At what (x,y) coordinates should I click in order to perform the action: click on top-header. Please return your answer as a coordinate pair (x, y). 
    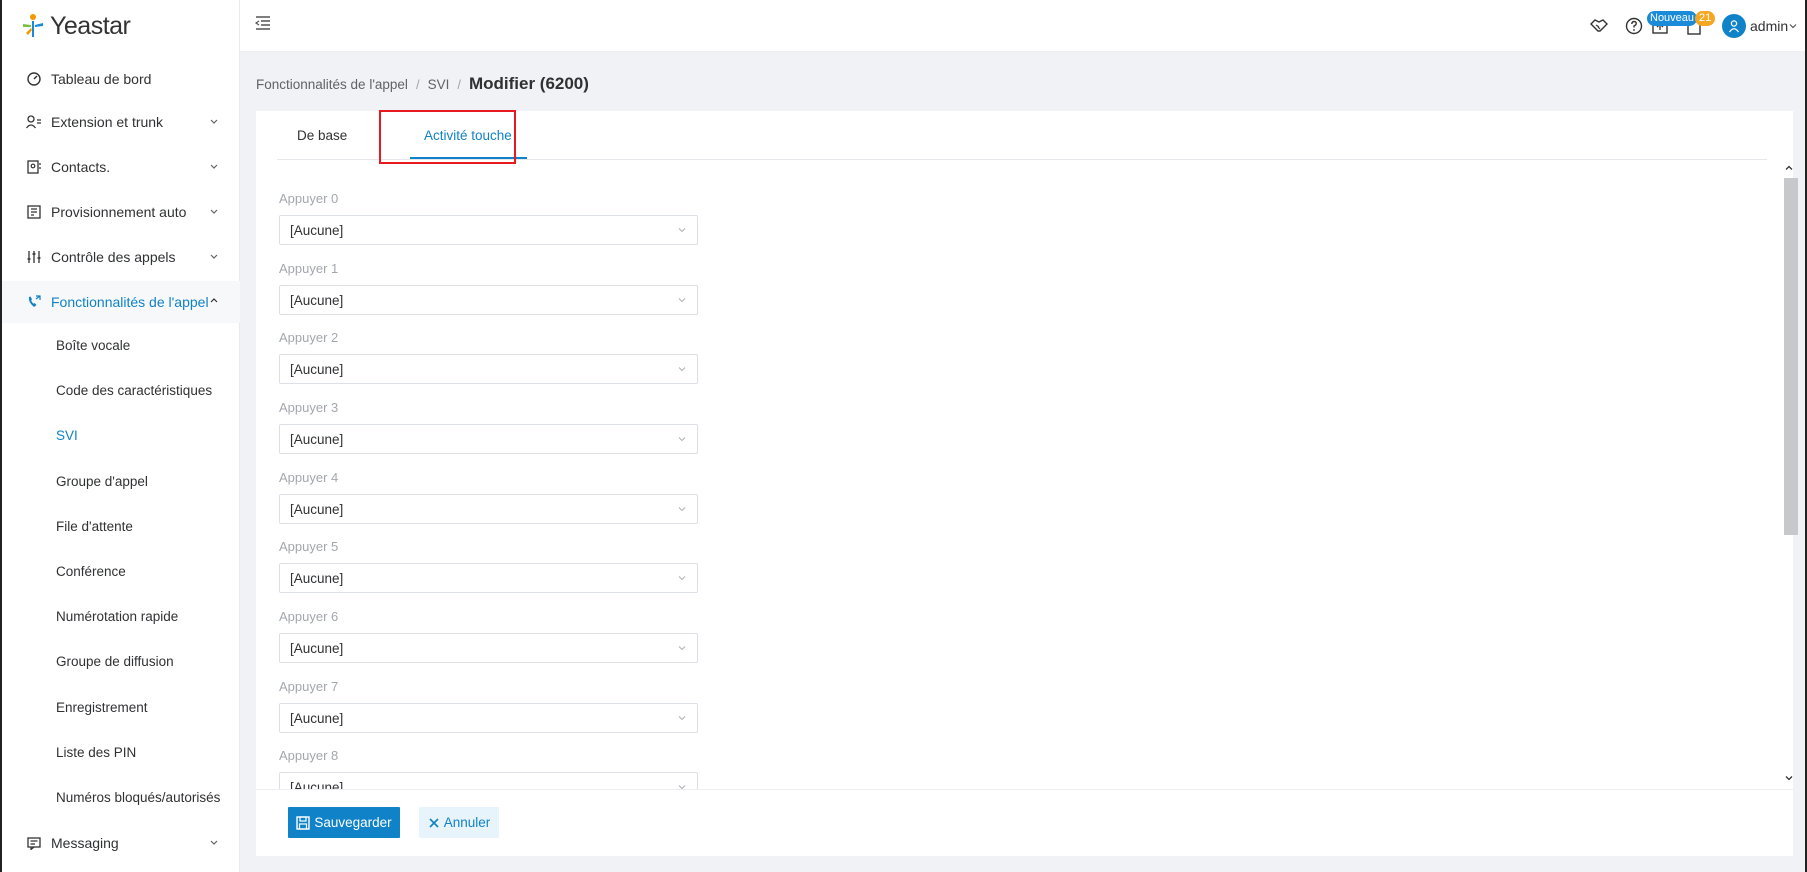
    Looking at the image, I should click on (1022, 26).